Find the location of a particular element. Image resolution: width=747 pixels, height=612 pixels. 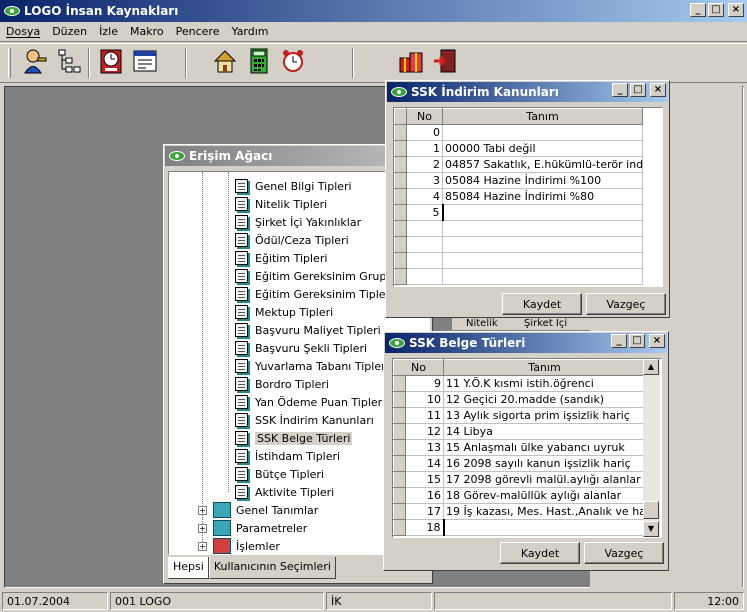

person-key-icon is located at coordinates (35, 61).